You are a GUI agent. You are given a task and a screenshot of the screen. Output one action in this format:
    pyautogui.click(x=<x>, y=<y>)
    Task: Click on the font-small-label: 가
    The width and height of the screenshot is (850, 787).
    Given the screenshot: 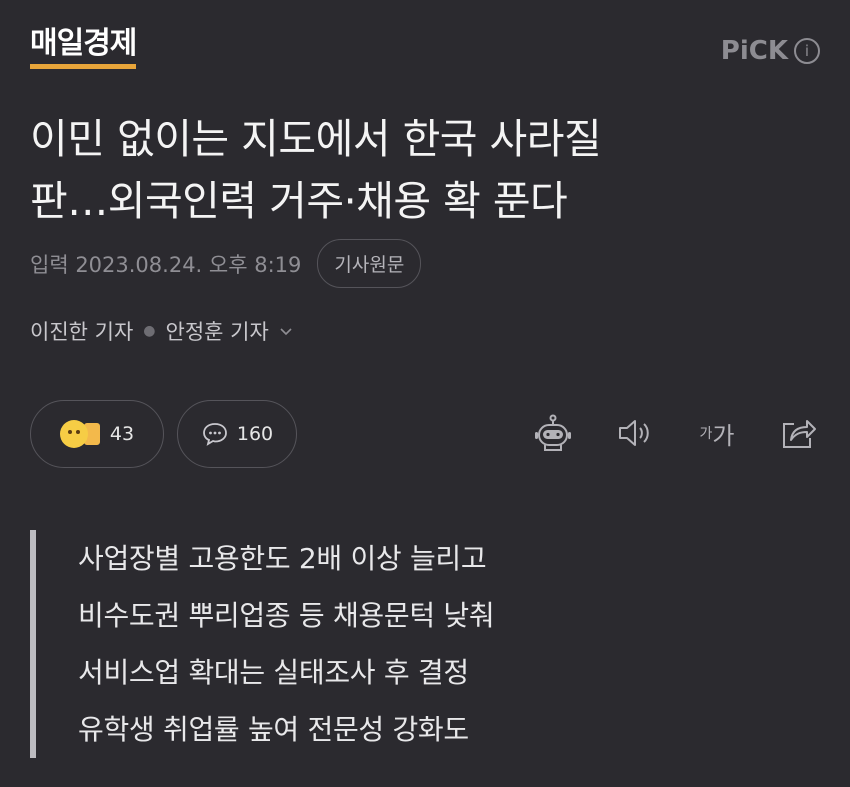 What is the action you would take?
    pyautogui.click(x=706, y=434)
    